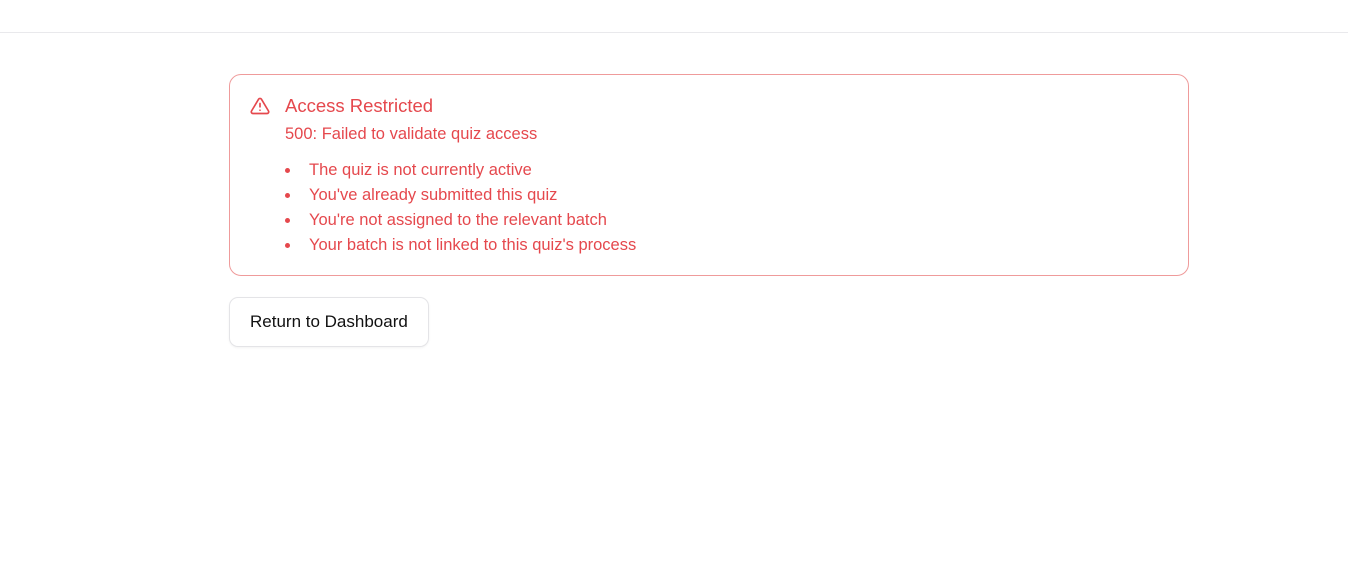 The width and height of the screenshot is (1348, 572). Describe the element at coordinates (674, 16) in the screenshot. I see `top-header-bar` at that location.